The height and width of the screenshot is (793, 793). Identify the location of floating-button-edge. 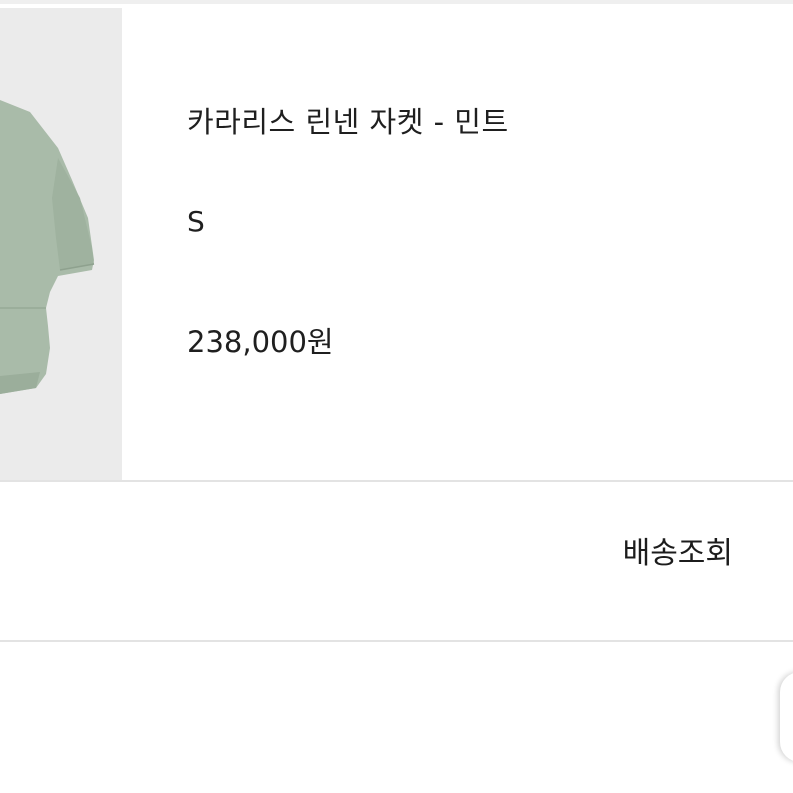
(786, 717).